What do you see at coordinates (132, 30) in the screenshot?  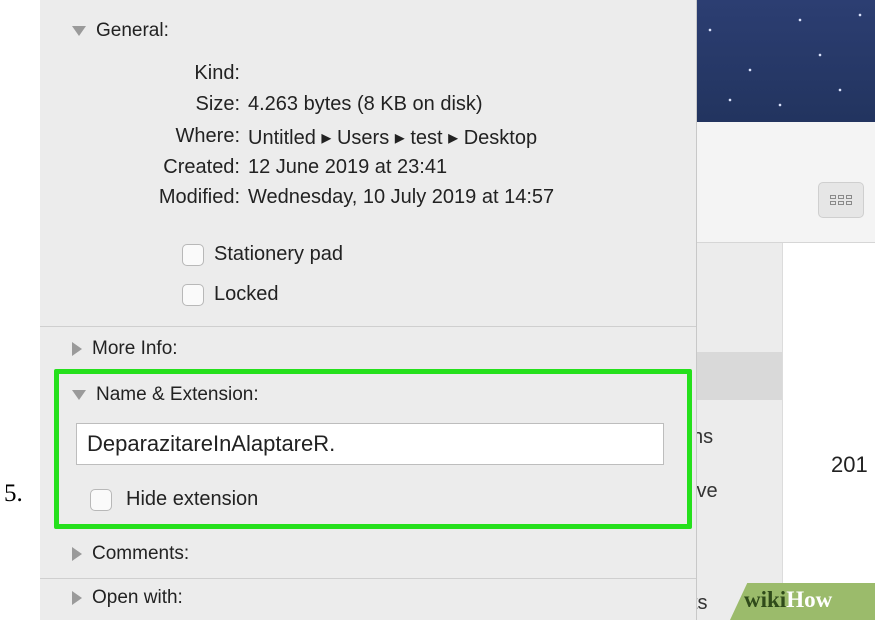 I see `general-header-label: General:` at bounding box center [132, 30].